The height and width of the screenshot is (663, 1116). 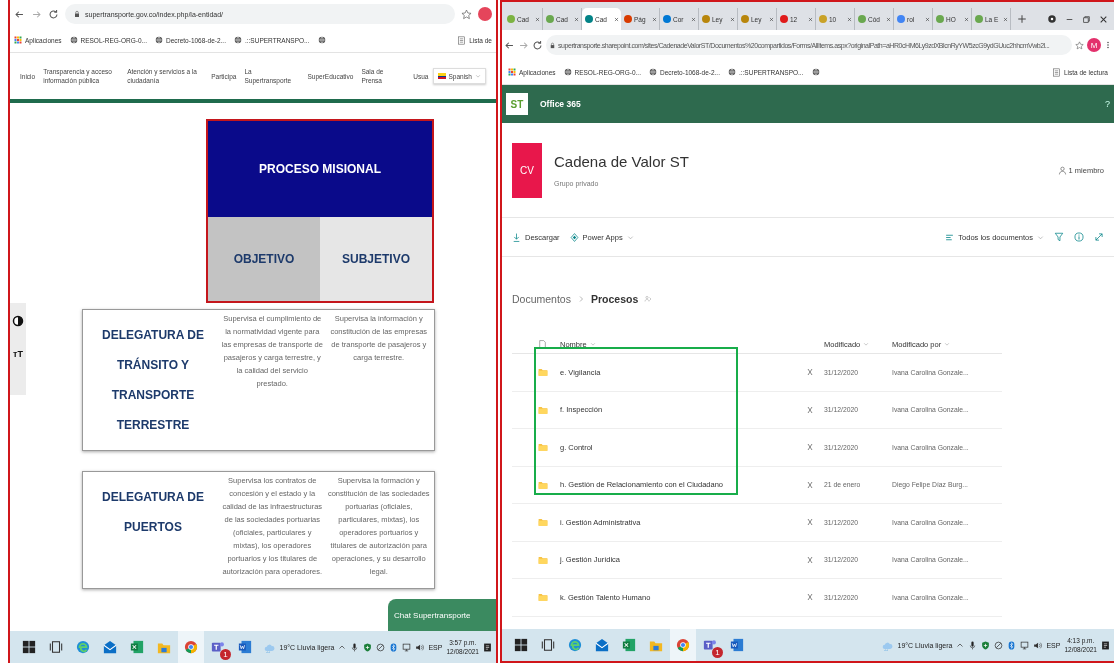 I want to click on extension-icon, so click(x=1052, y=19).